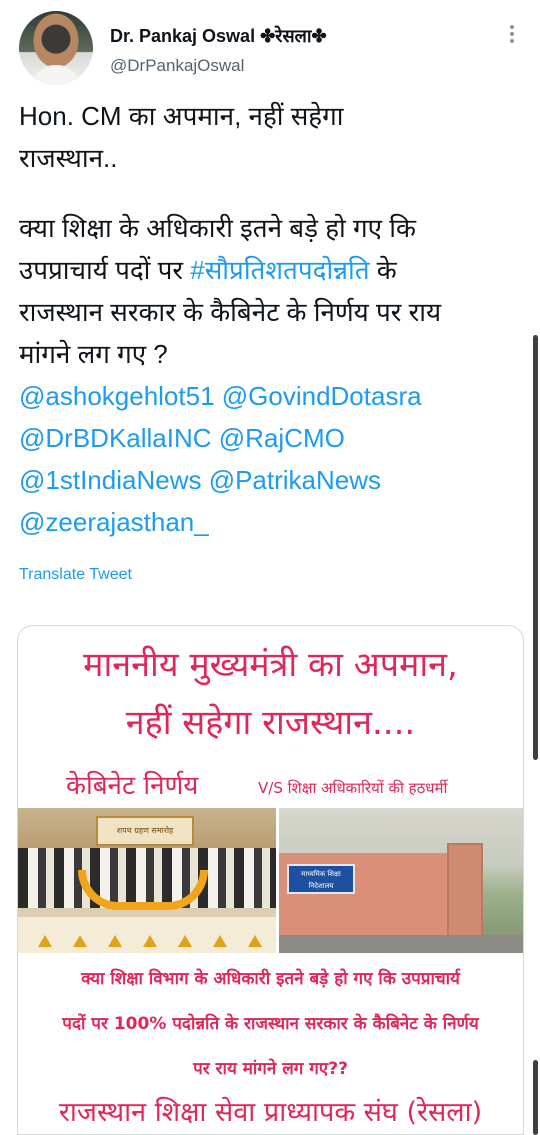 This screenshot has width=540, height=1135. I want to click on tweet-header: Dr. Pankaj Oswal ✤रेसला✤ @DrPankajOswal, so click(270, 47).